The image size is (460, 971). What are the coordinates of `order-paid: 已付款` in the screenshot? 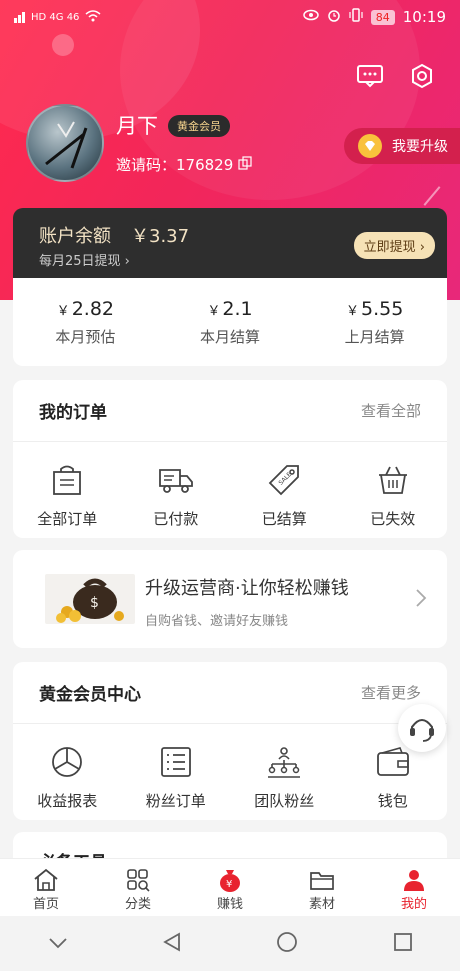 It's located at (176, 494).